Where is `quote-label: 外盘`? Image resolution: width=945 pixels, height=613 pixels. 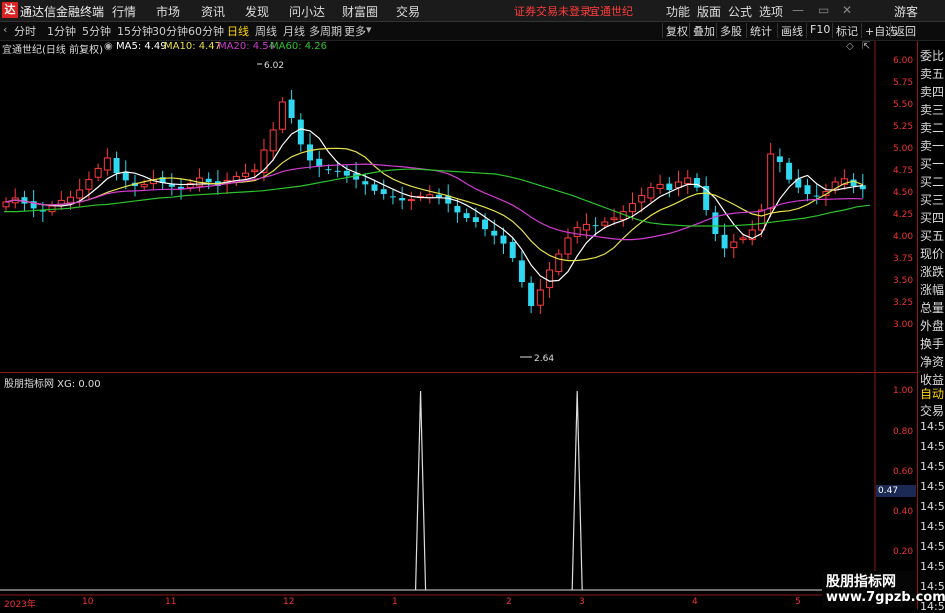 quote-label: 外盘 is located at coordinates (932, 326).